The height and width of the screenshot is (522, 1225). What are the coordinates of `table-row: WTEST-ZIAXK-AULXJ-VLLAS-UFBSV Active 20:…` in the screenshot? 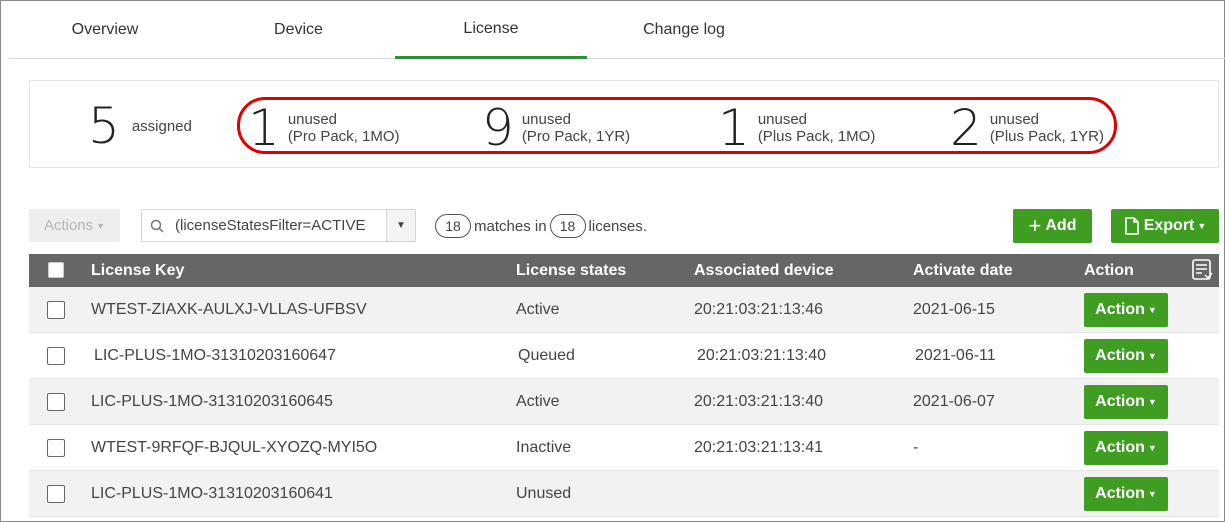 It's located at (624, 310).